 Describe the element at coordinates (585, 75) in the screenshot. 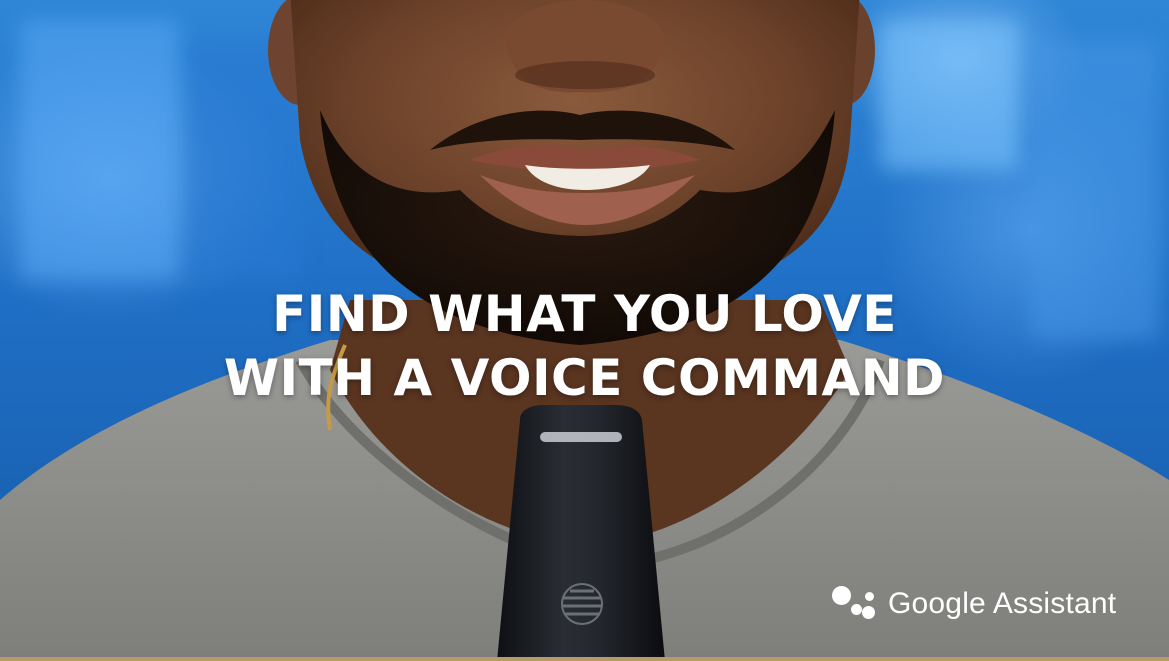

I see `nose-shadow` at that location.